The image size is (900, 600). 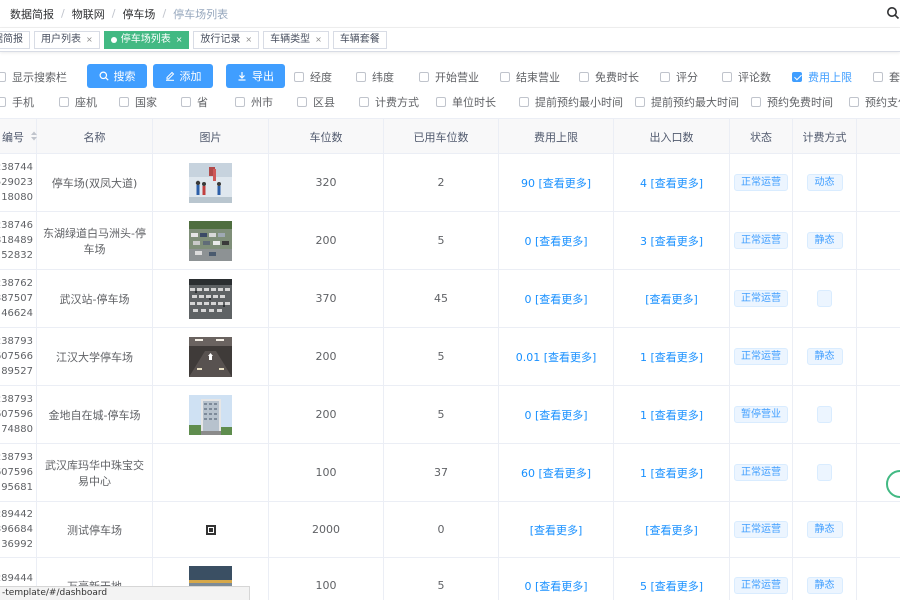 I want to click on search-button: 搜索, so click(x=117, y=76).